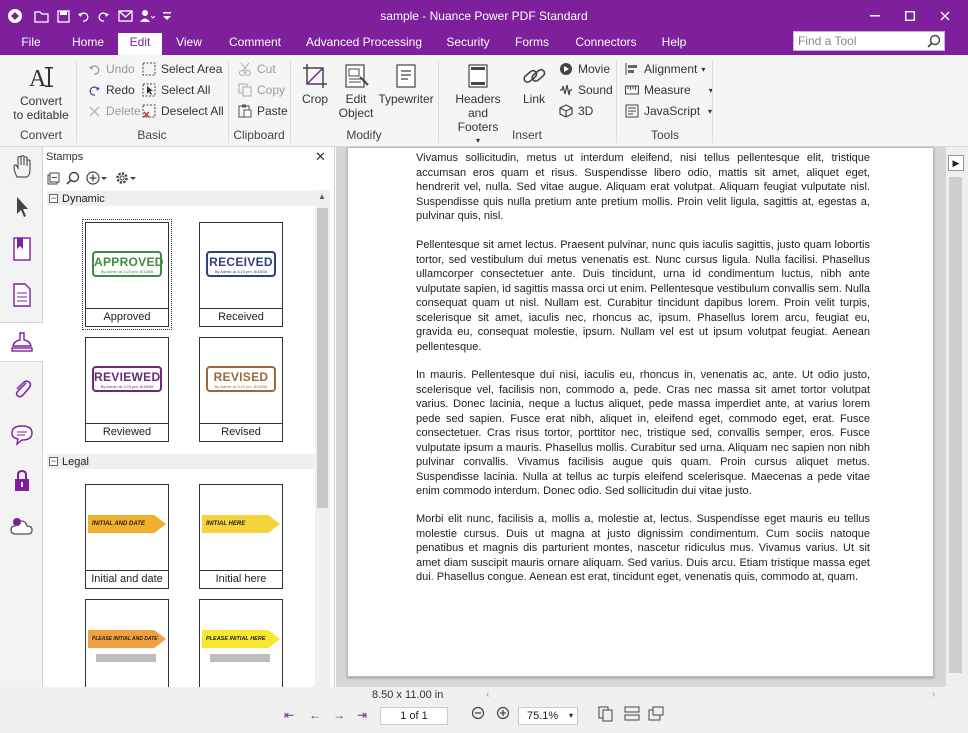 Image resolution: width=968 pixels, height=733 pixels. What do you see at coordinates (261, 90) in the screenshot?
I see `copy-button: Copy` at bounding box center [261, 90].